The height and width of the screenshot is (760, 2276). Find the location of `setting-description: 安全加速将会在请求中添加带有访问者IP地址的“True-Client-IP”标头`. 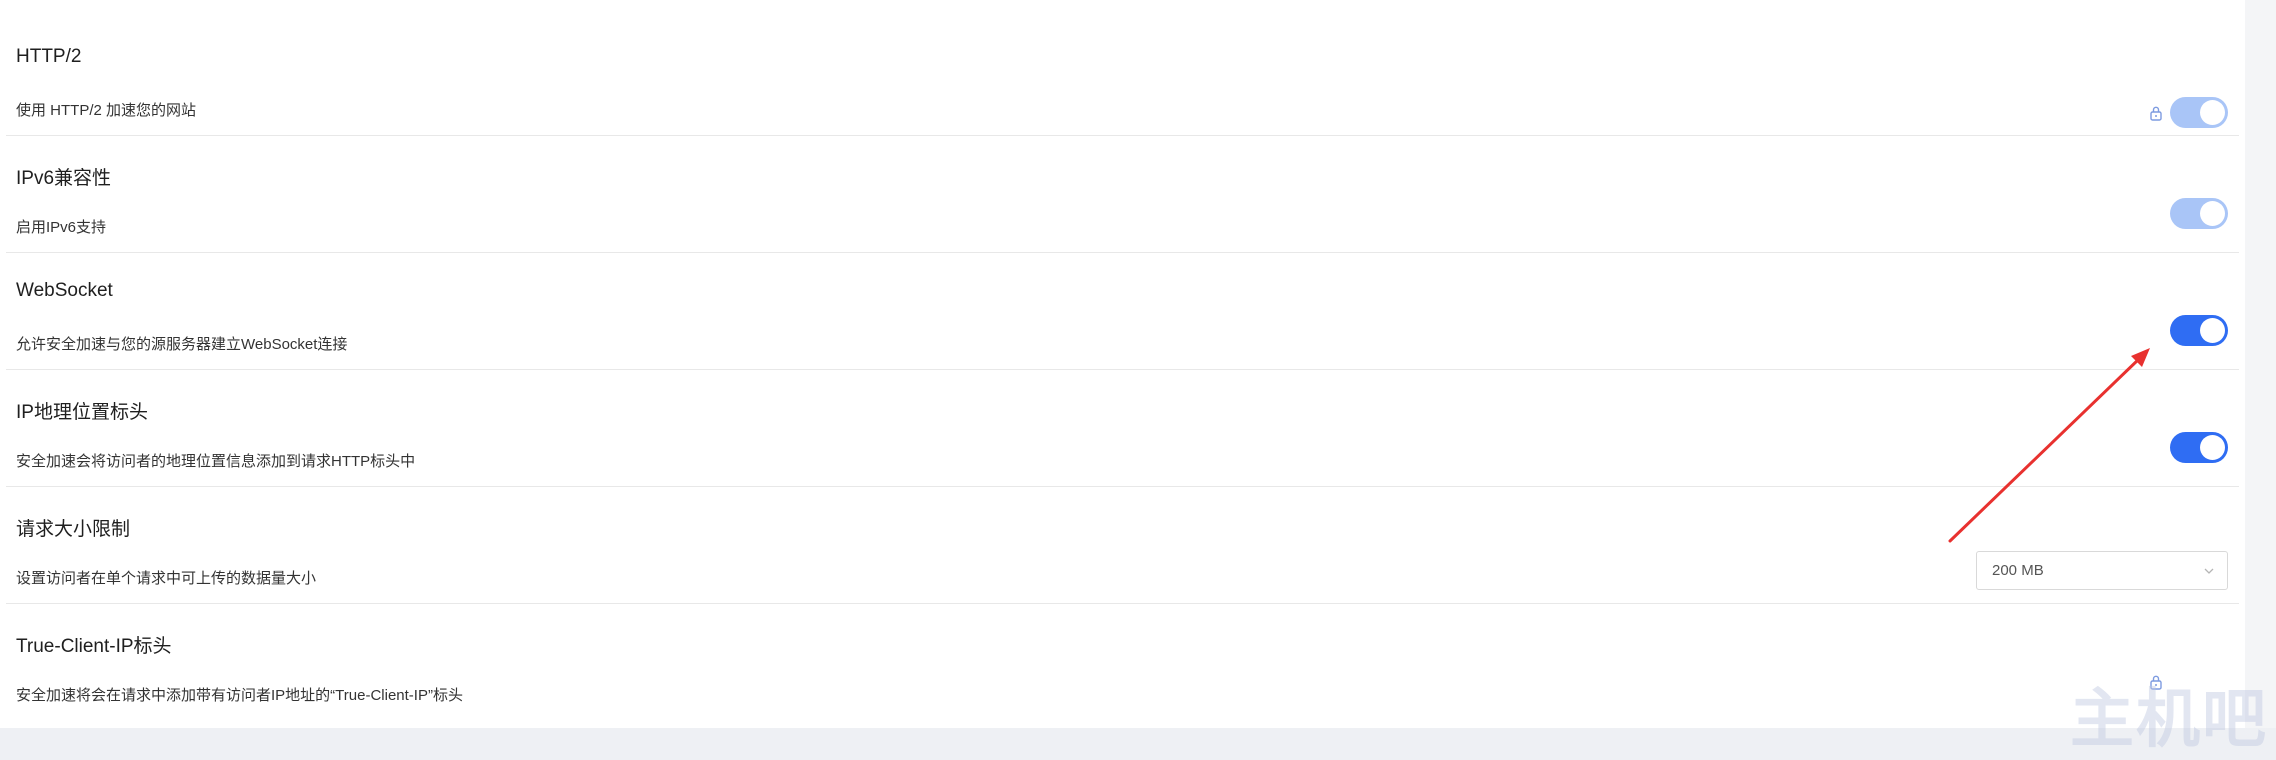

setting-description: 安全加速将会在请求中添加带有访问者IP地址的“True-Client-IP”标头 is located at coordinates (239, 695).